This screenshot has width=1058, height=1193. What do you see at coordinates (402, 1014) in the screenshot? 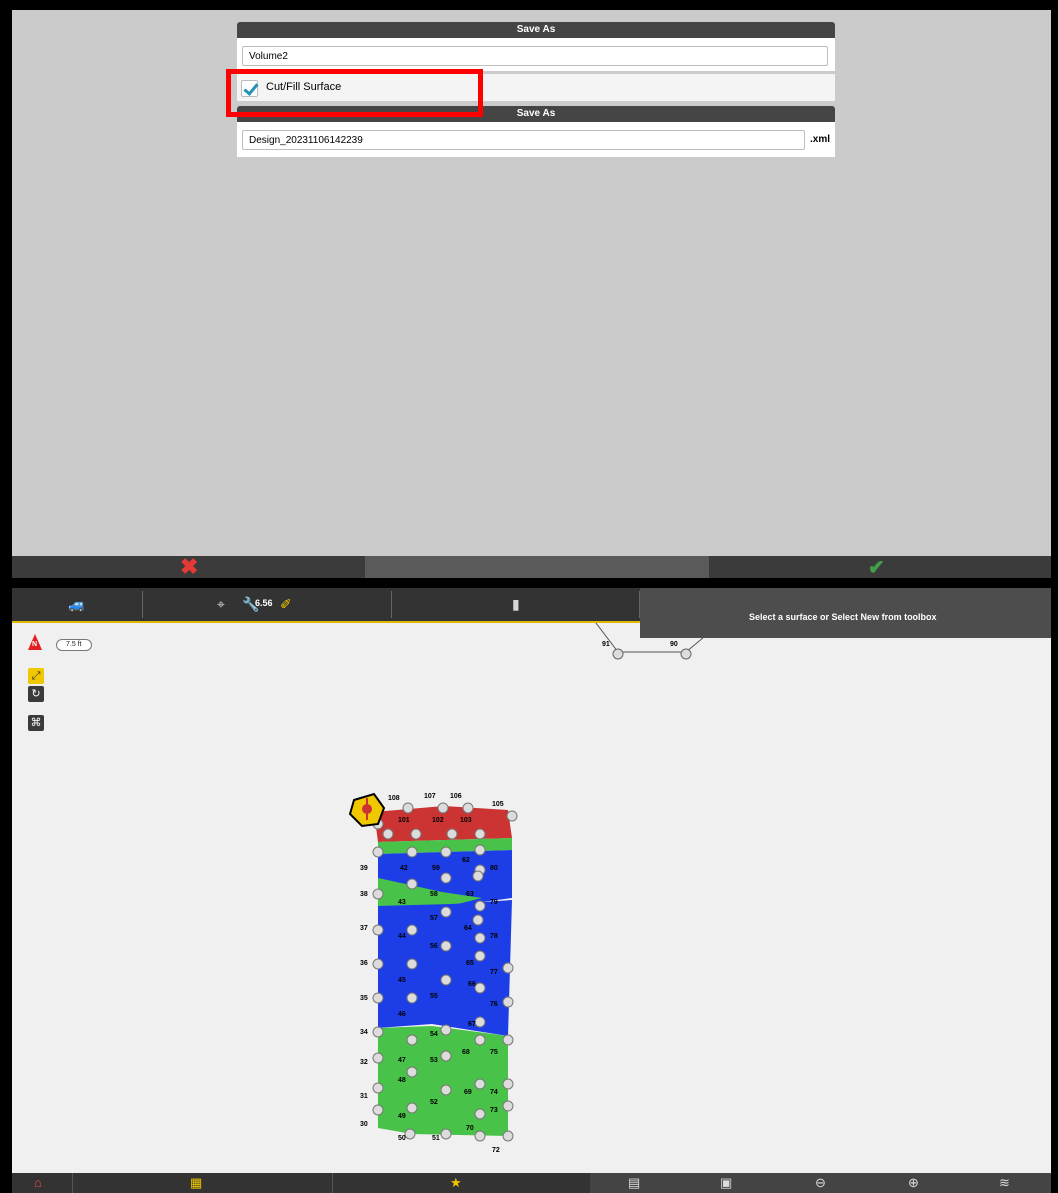
I see `point-label: 46` at bounding box center [402, 1014].